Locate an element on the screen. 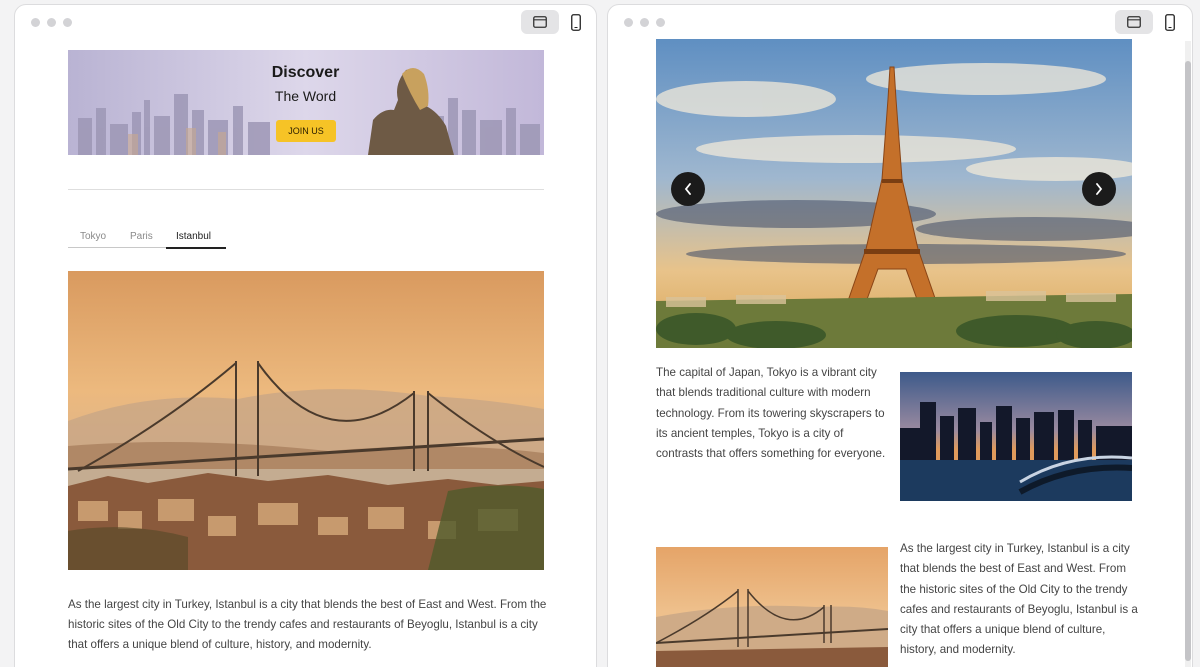 The height and width of the screenshot is (667, 1200). carousel-next-button is located at coordinates (1099, 189).